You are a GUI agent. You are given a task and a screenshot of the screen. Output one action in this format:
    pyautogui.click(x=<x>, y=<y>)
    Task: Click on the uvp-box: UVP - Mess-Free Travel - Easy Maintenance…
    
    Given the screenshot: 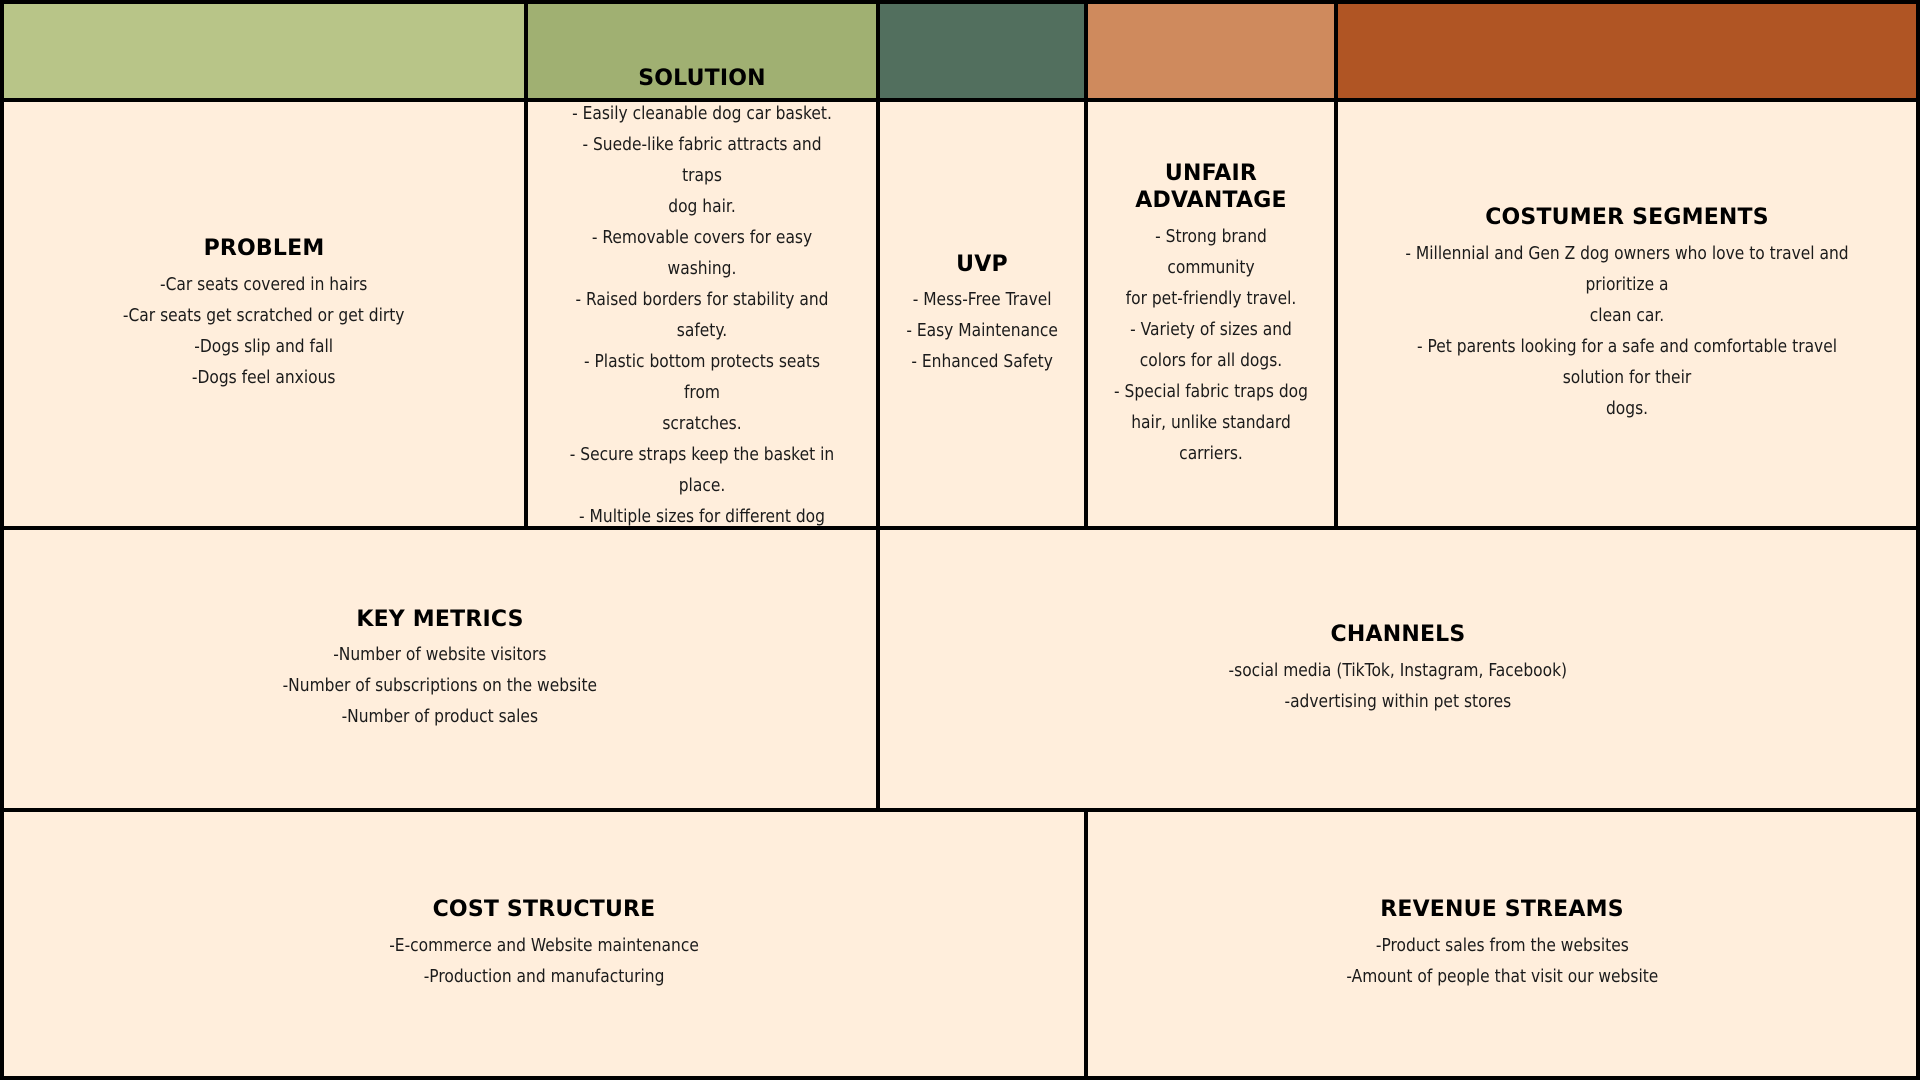 What is the action you would take?
    pyautogui.click(x=982, y=314)
    